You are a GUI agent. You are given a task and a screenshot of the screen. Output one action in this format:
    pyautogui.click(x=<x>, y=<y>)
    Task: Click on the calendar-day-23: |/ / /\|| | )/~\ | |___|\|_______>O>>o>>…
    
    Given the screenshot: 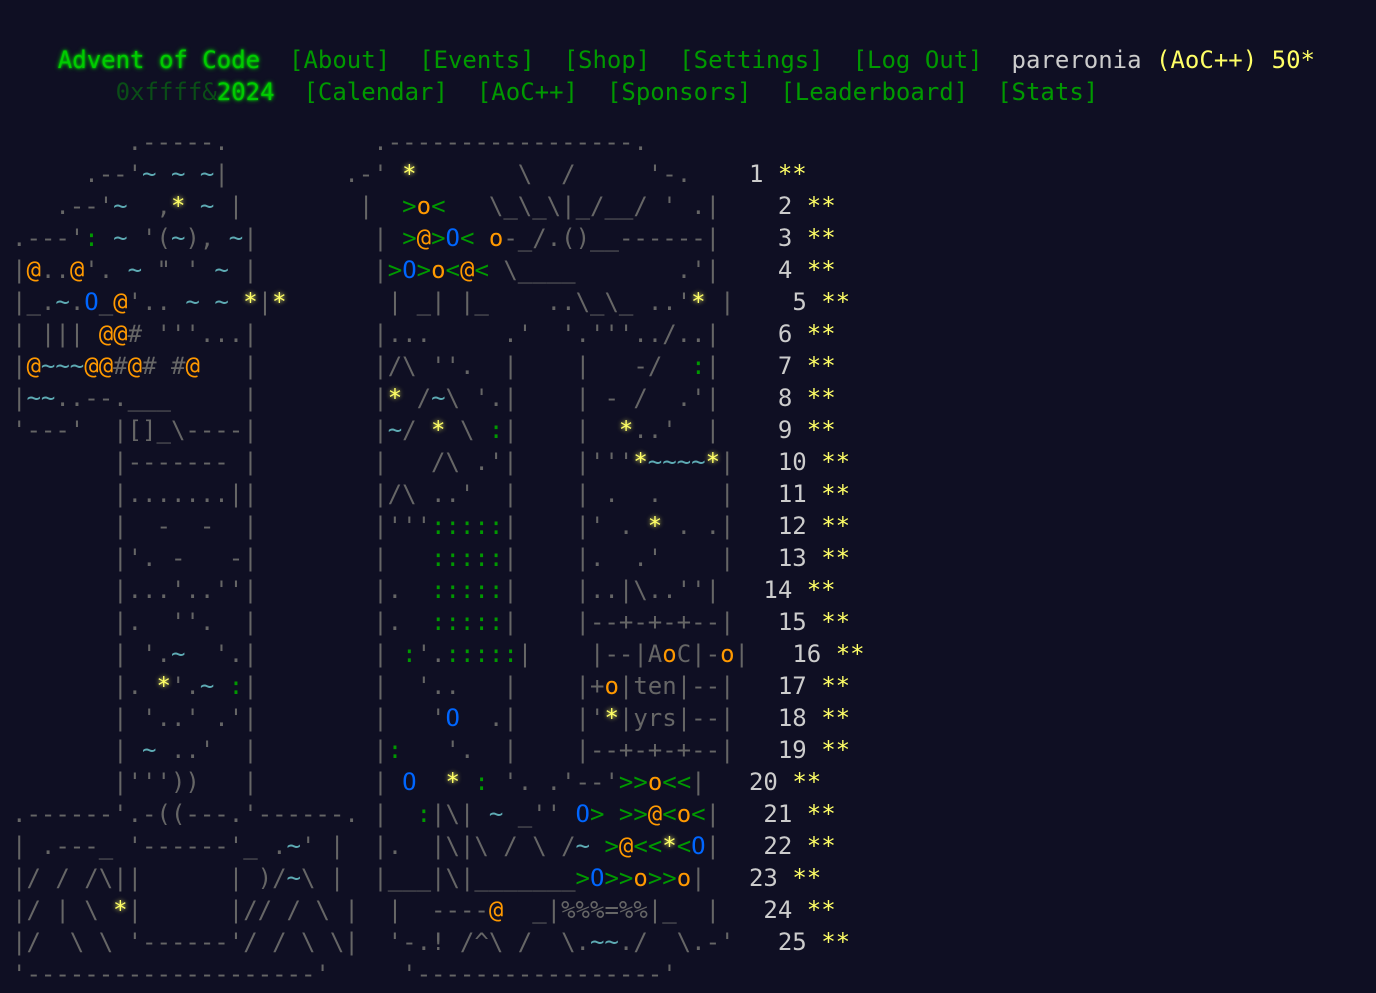 What is the action you would take?
    pyautogui.click(x=438, y=878)
    